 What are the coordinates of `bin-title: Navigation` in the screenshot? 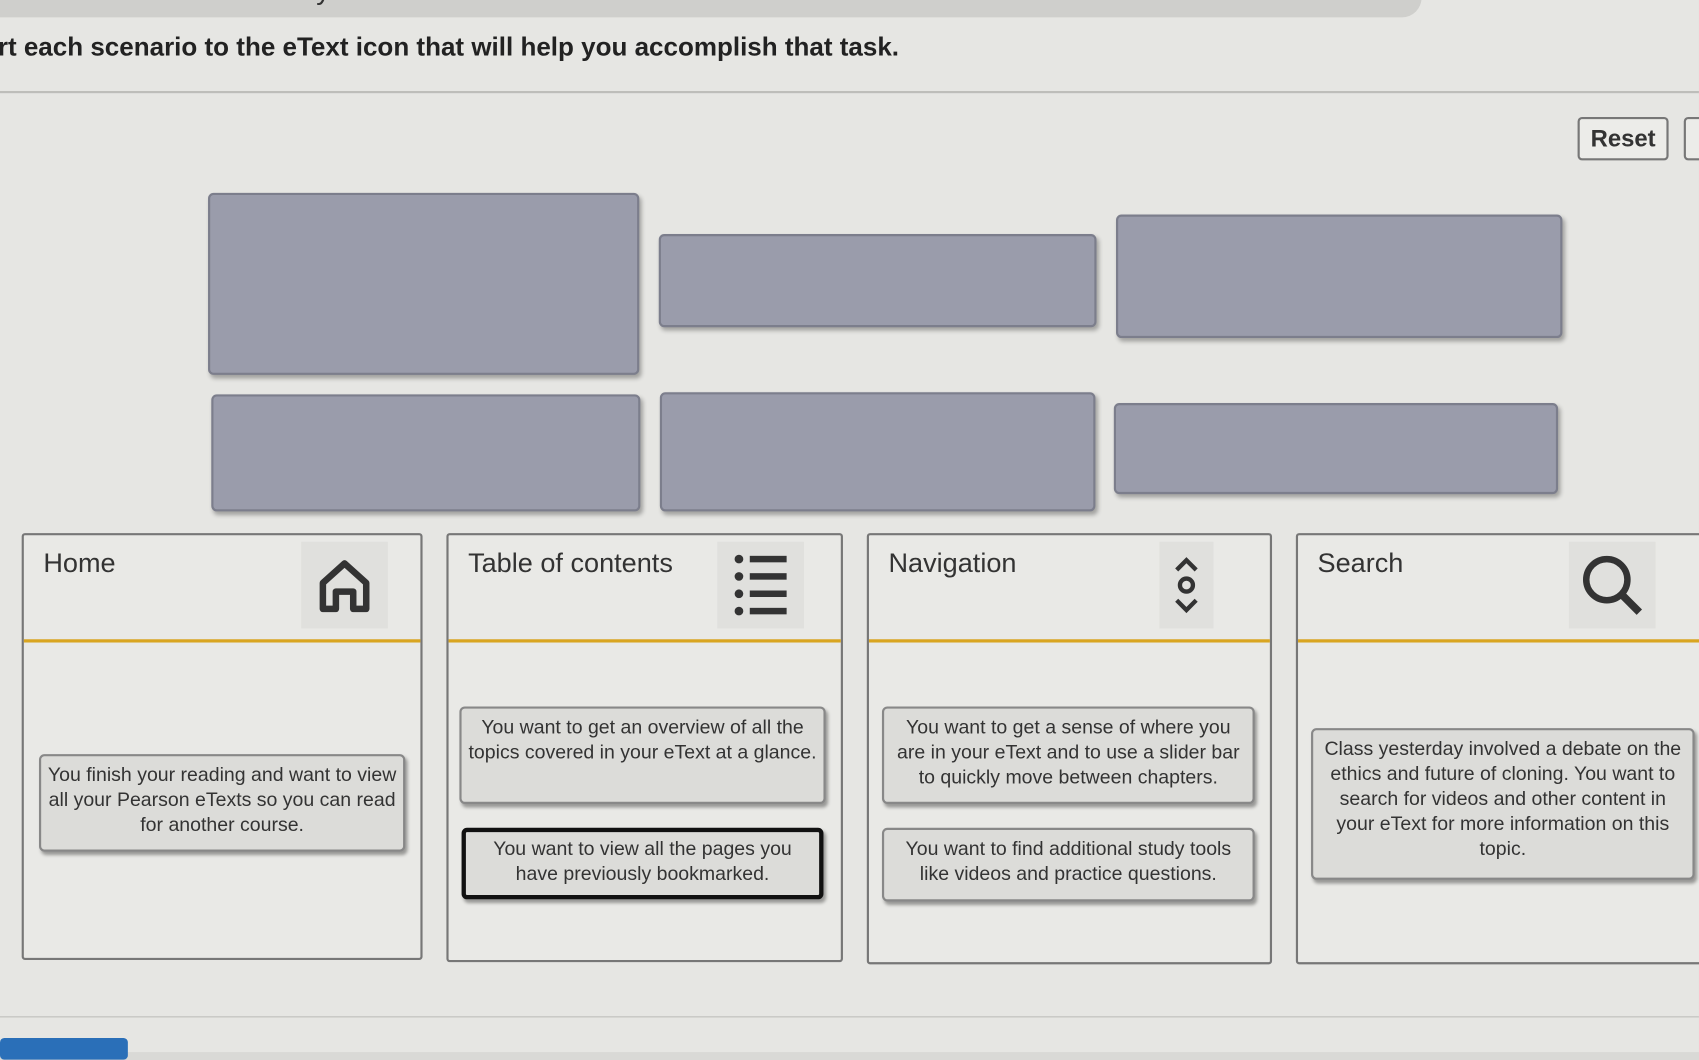 It's located at (952, 563).